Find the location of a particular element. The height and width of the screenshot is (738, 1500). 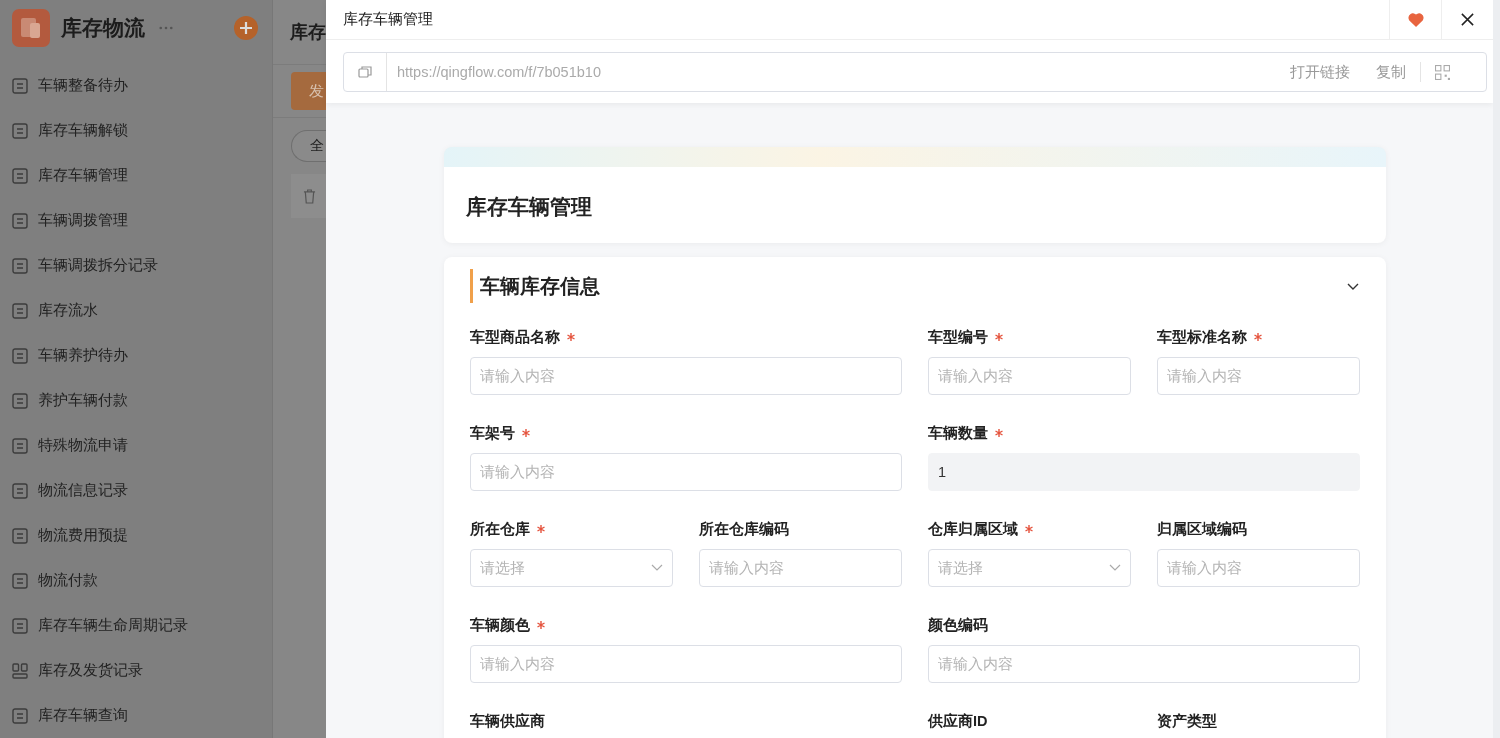

app-title: 库存物流 is located at coordinates (103, 28).